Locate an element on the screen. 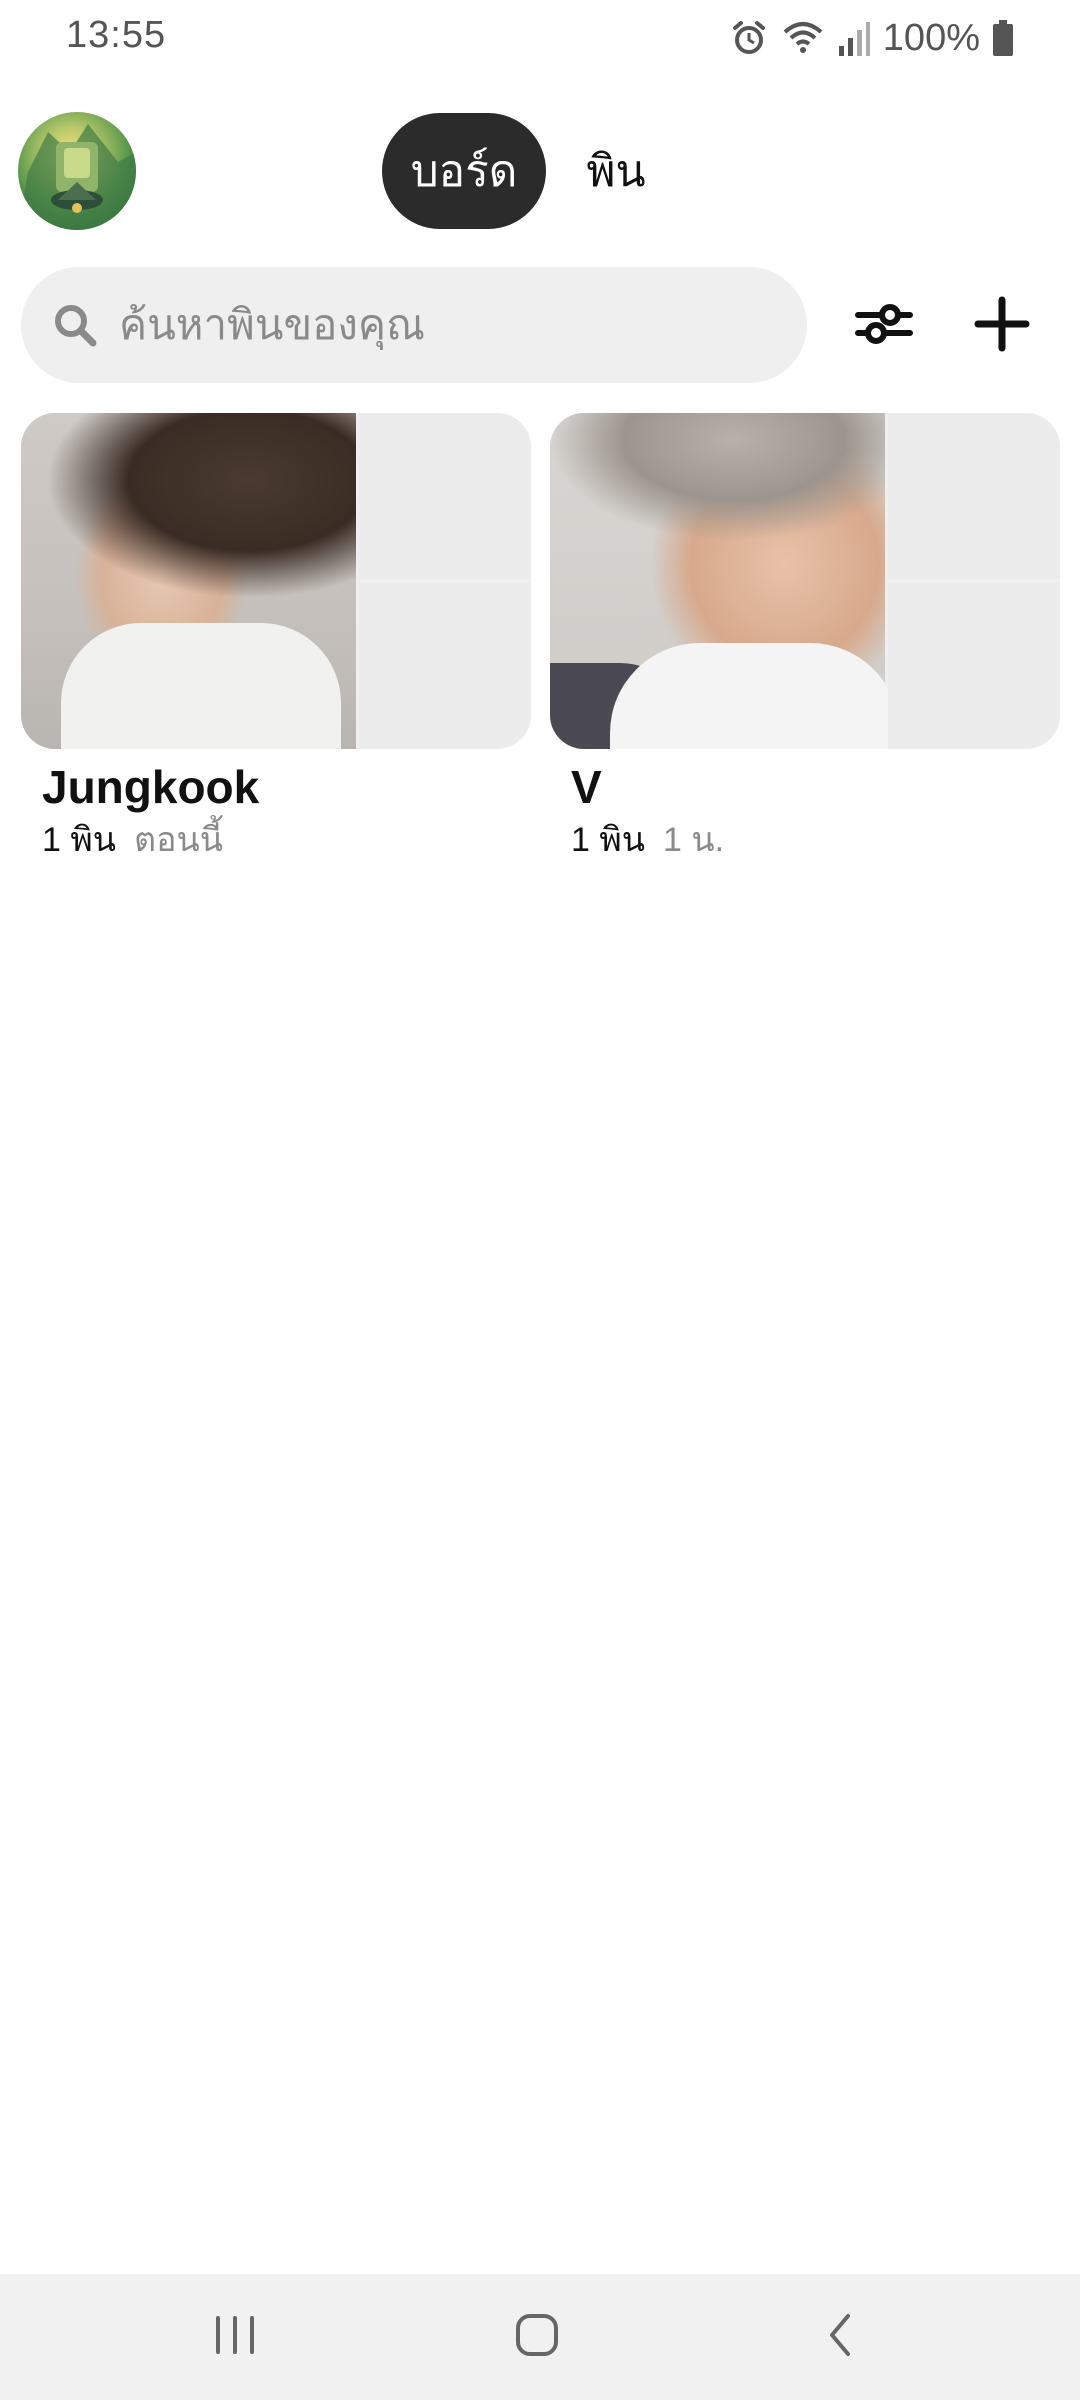 The width and height of the screenshot is (1080, 2400). board-card: V 1 พิน 1 น. is located at coordinates (805, 638).